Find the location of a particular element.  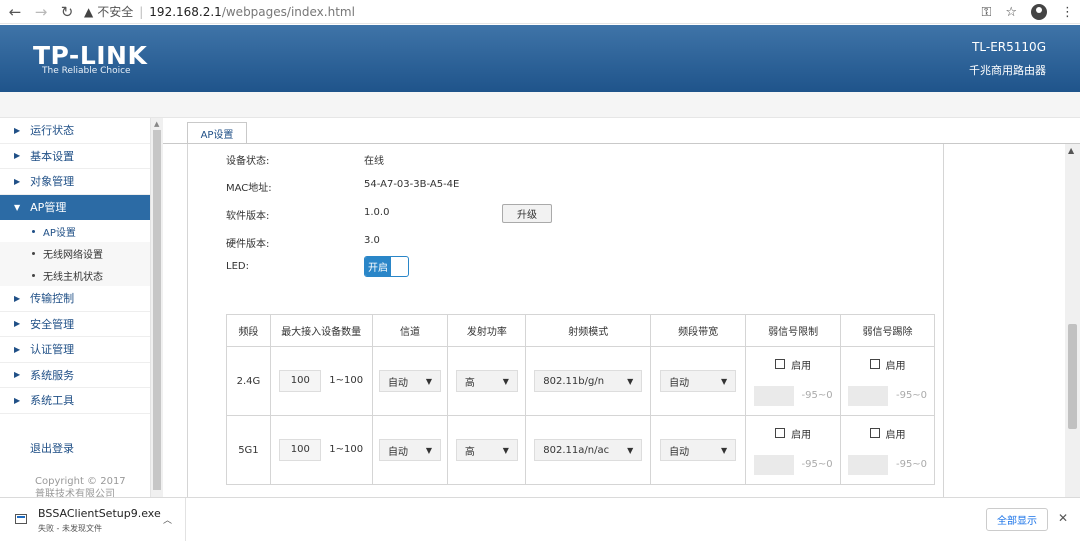

mode-select: 802.11b/g/n ▼ is located at coordinates (588, 381).